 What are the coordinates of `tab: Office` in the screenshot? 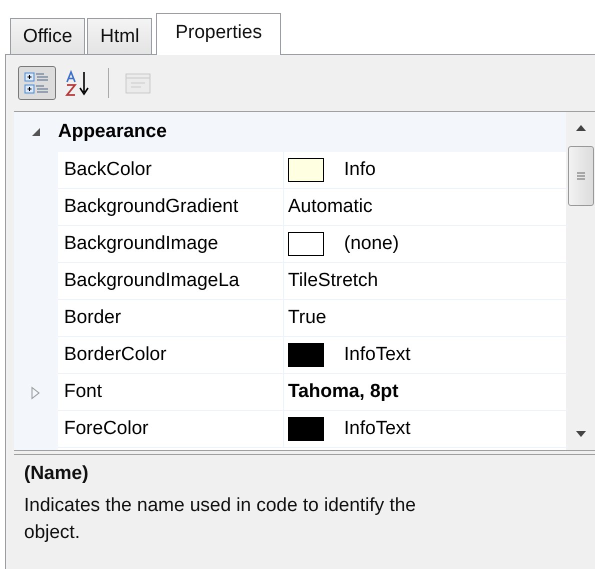 It's located at (48, 36).